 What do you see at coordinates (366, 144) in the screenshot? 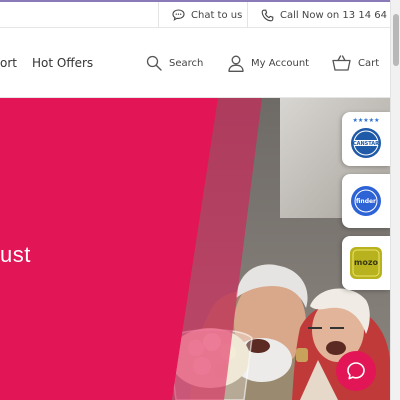
I see `svg-text: CANSTAR` at bounding box center [366, 144].